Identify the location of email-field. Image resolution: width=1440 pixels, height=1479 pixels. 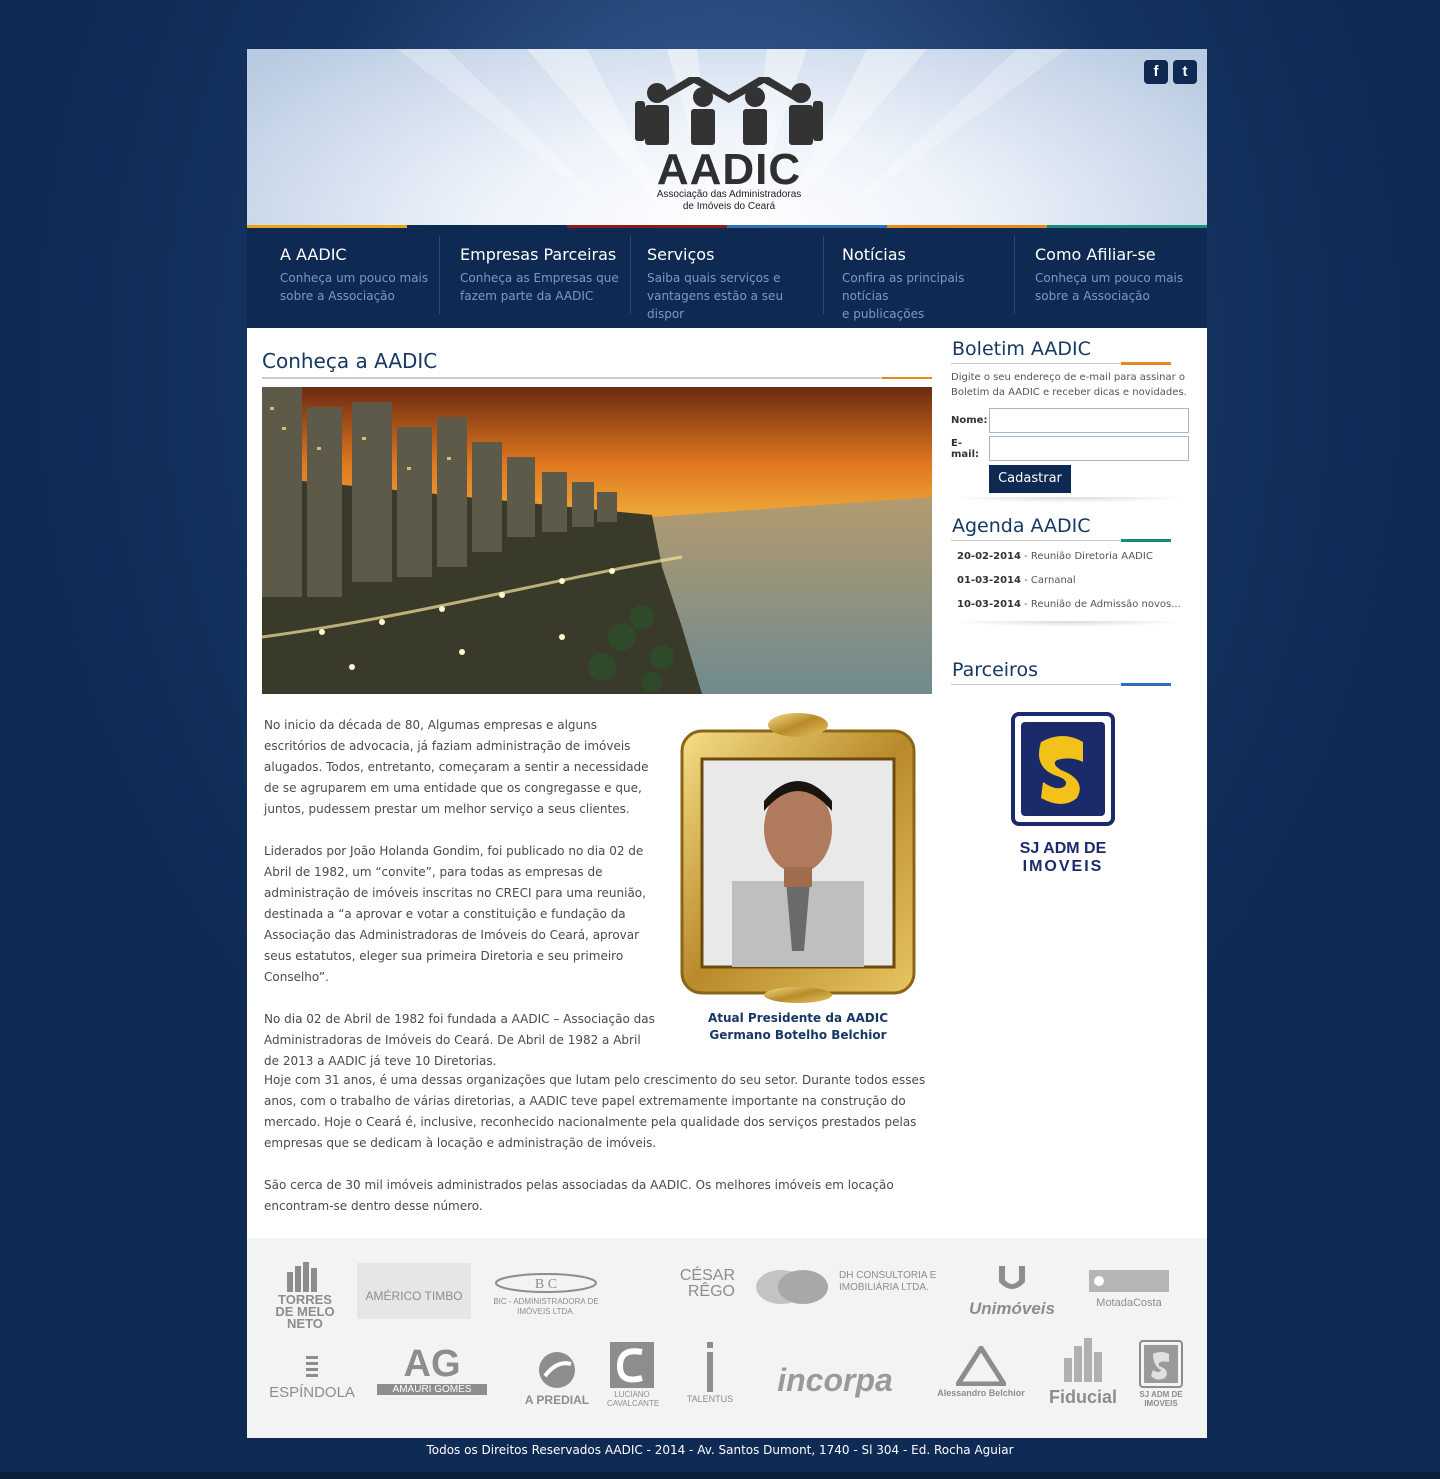
(1089, 448).